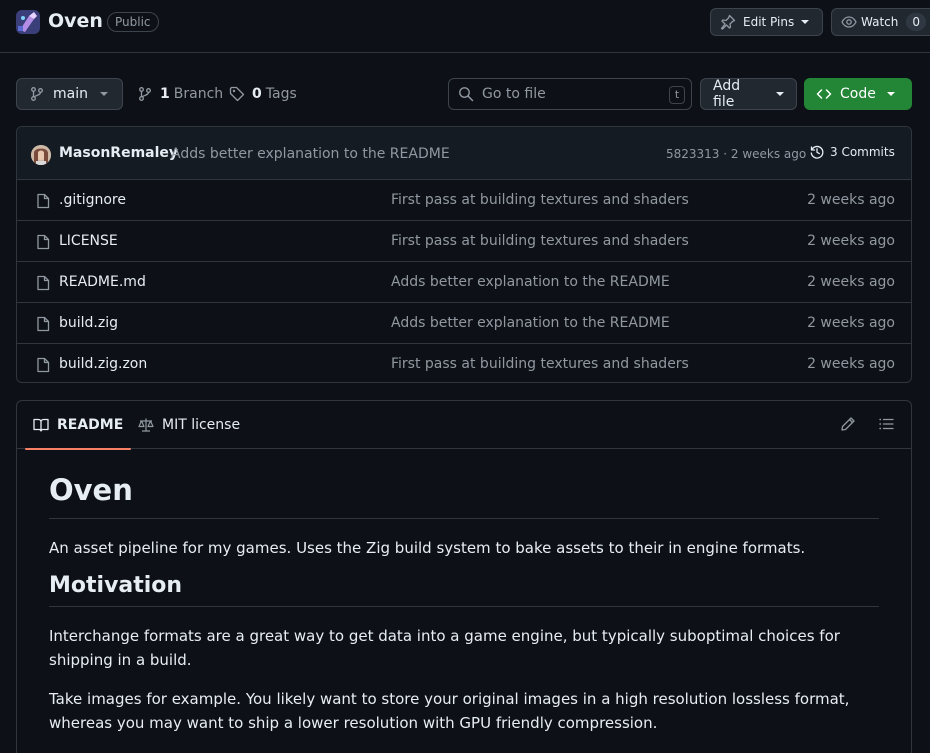  Describe the element at coordinates (464, 425) in the screenshot. I see `readme-tabs: README MIT license` at that location.